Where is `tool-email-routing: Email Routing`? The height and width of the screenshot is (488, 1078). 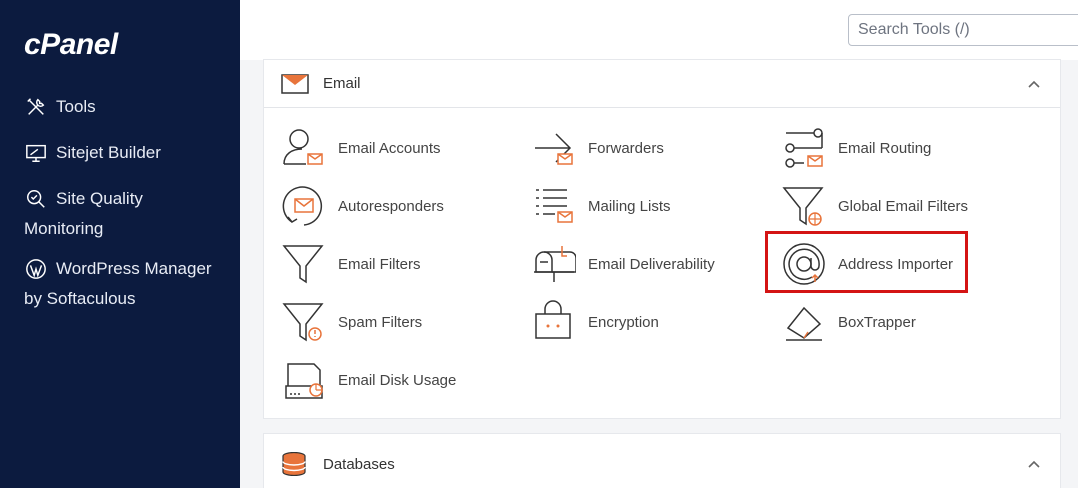 tool-email-routing: Email Routing is located at coordinates (856, 148).